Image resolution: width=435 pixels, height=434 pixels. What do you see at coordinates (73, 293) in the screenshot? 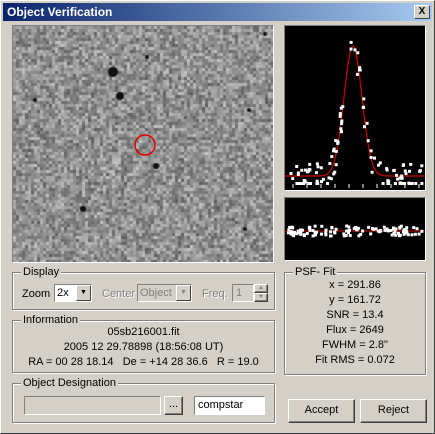
I see `zoom-select: 2x ▼` at bounding box center [73, 293].